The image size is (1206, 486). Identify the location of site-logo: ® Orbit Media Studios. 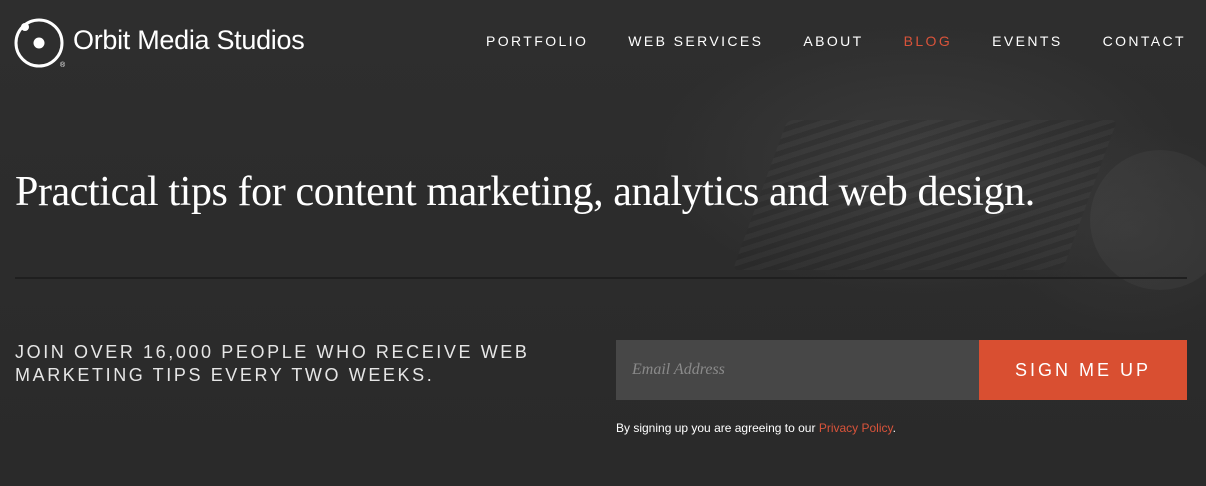
(159, 43).